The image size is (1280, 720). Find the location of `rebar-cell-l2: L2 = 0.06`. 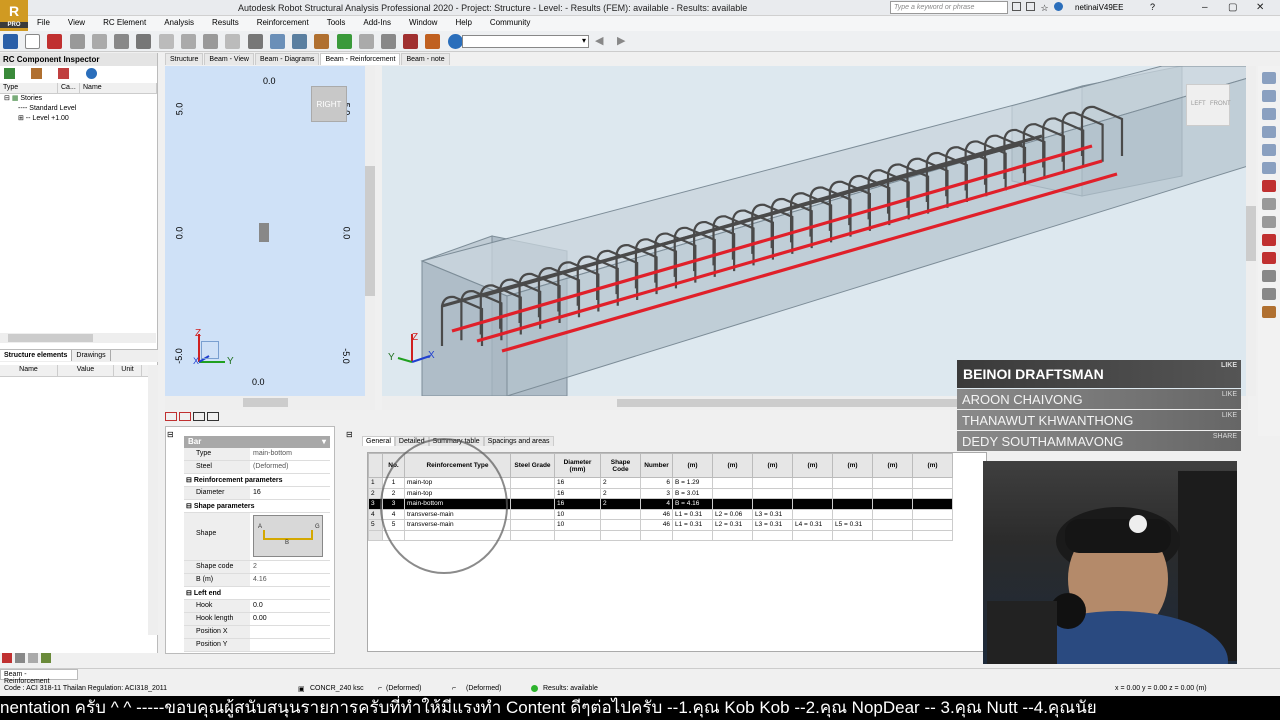

rebar-cell-l2: L2 = 0.06 is located at coordinates (732, 514).